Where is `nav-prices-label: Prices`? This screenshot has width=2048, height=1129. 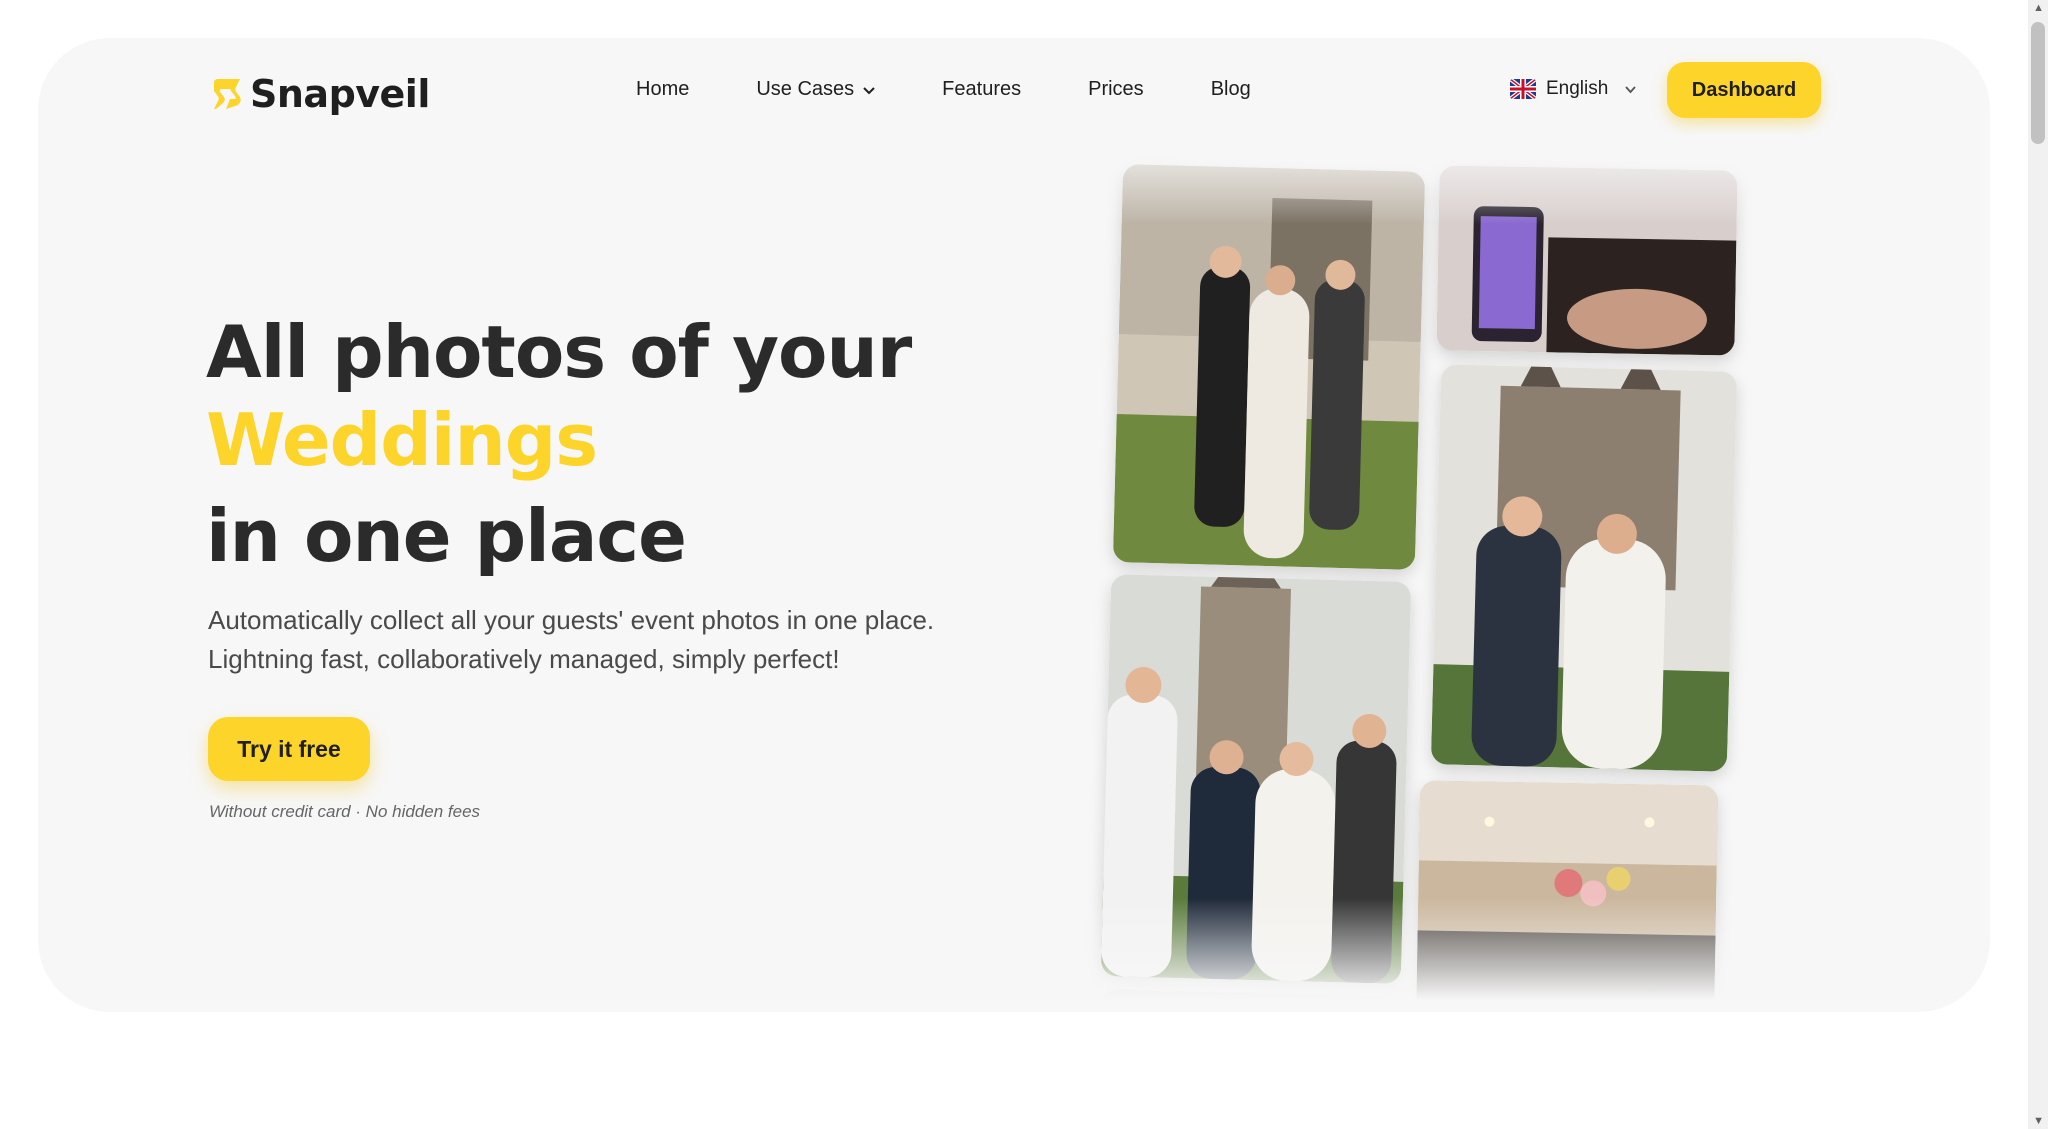 nav-prices-label: Prices is located at coordinates (1116, 89).